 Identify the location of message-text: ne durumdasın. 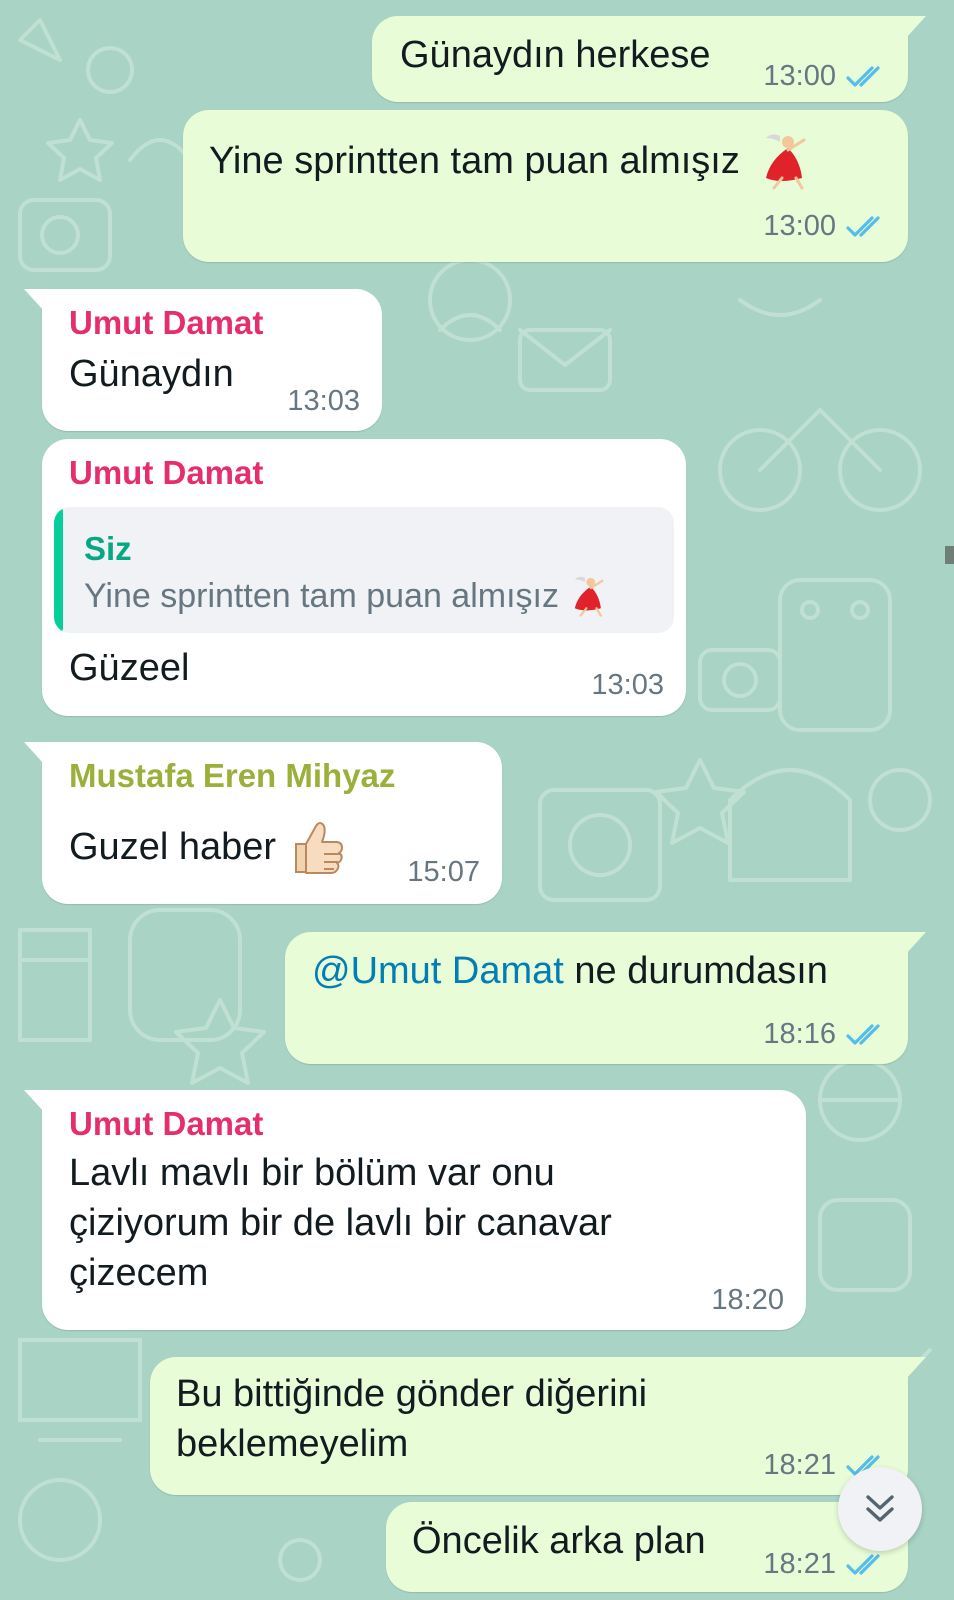
(695, 971).